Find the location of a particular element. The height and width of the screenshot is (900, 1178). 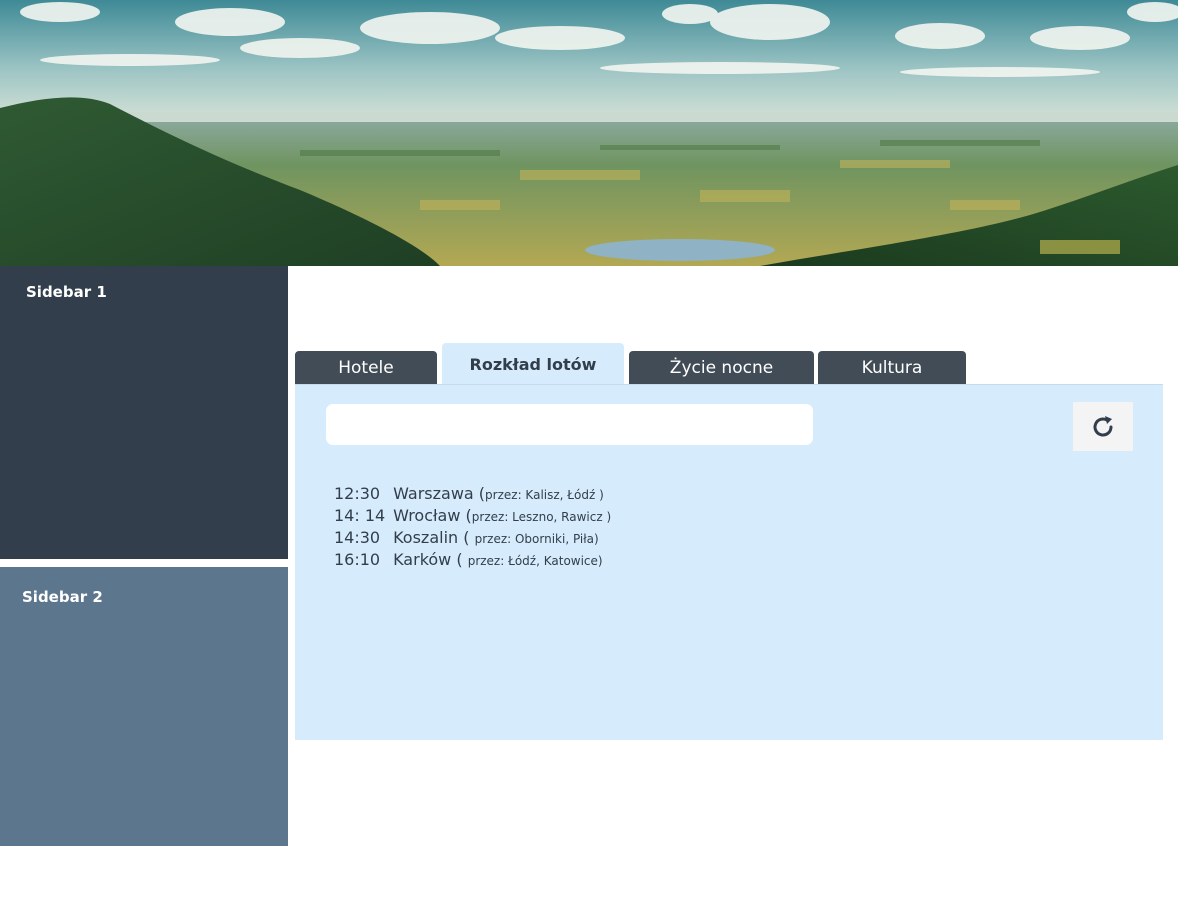

flight-city: Koszalin is located at coordinates (426, 537).